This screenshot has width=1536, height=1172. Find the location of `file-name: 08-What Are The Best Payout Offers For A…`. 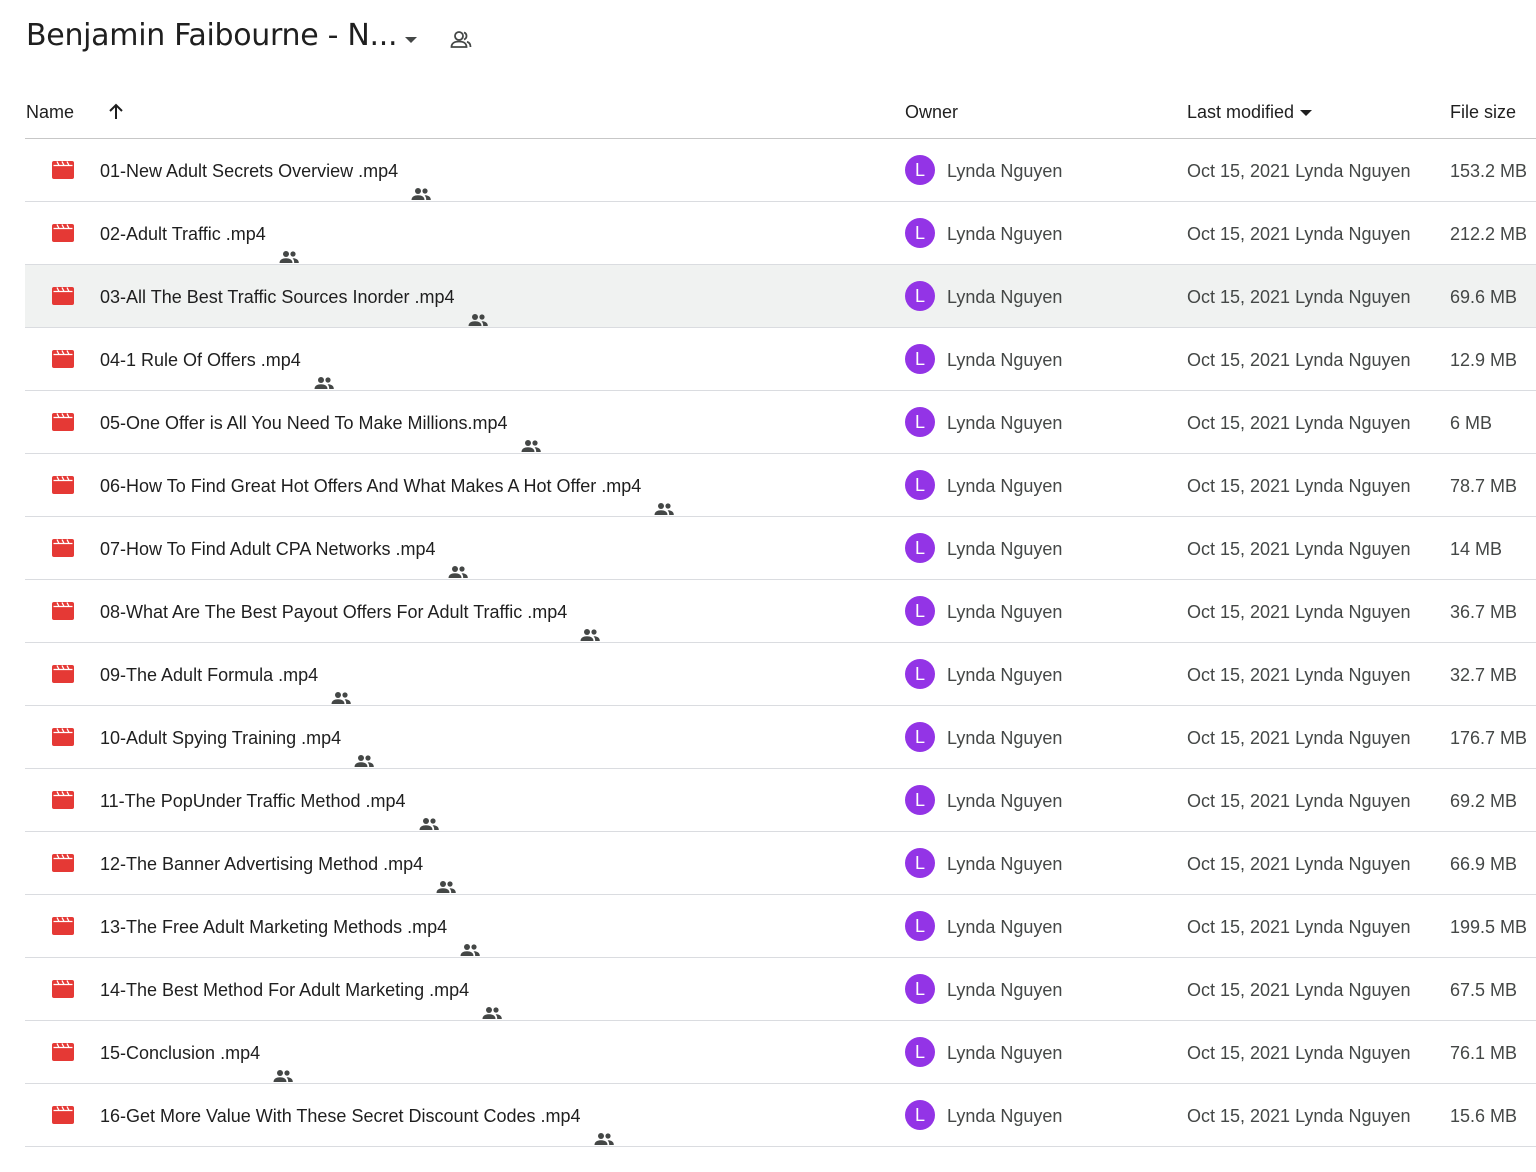

file-name: 08-What Are The Best Payout Offers For A… is located at coordinates (350, 611).